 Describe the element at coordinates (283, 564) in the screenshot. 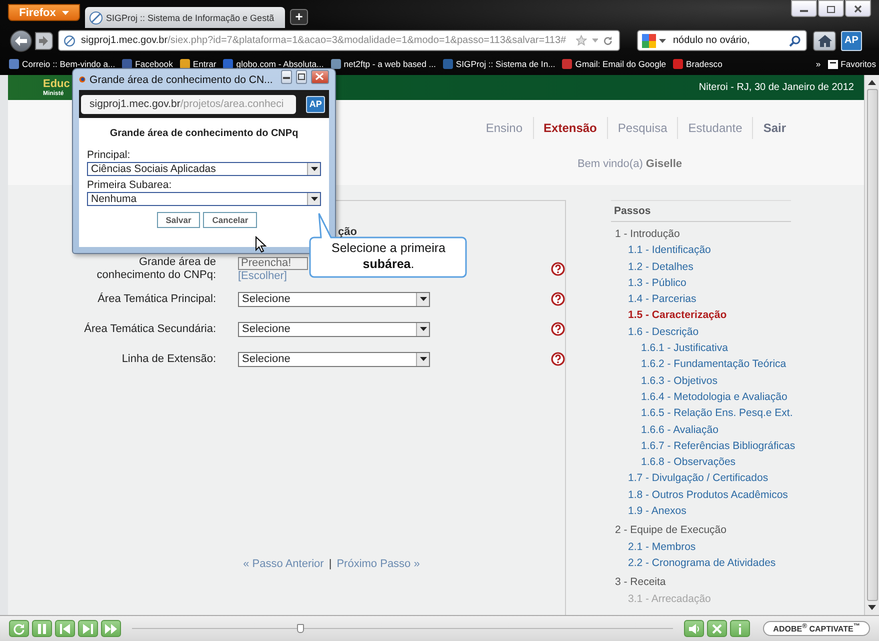

I see `previous-step-link: « Passo Anterior` at that location.